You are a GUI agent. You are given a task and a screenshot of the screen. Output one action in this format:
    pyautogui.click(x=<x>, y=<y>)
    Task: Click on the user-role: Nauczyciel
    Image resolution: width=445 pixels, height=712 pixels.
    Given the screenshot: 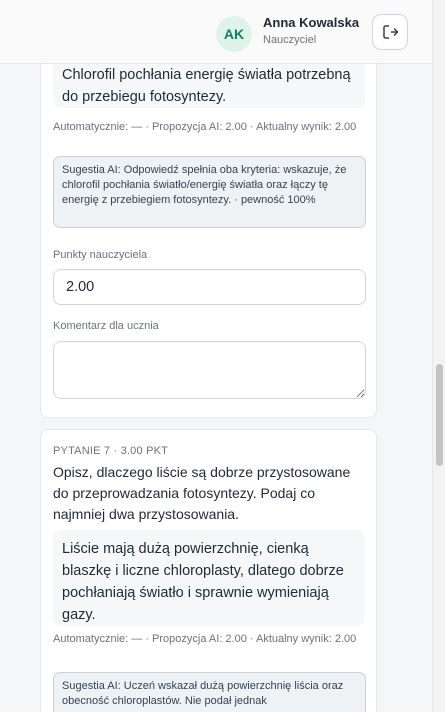 What is the action you would take?
    pyautogui.click(x=290, y=40)
    